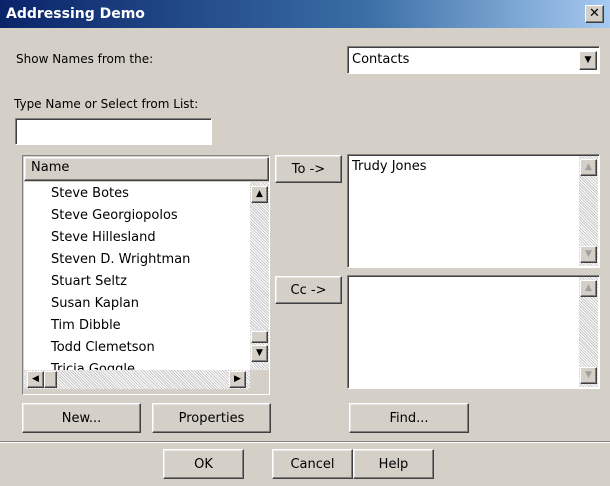 The height and width of the screenshot is (486, 610). Describe the element at coordinates (211, 418) in the screenshot. I see `properties-button: Properties` at that location.